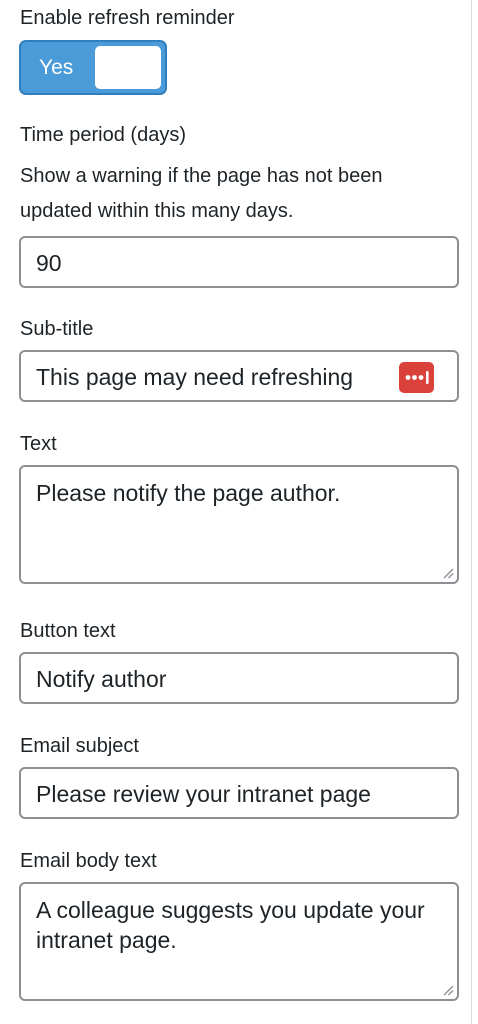  Describe the element at coordinates (101, 679) in the screenshot. I see `button-text-value: Notify author` at that location.